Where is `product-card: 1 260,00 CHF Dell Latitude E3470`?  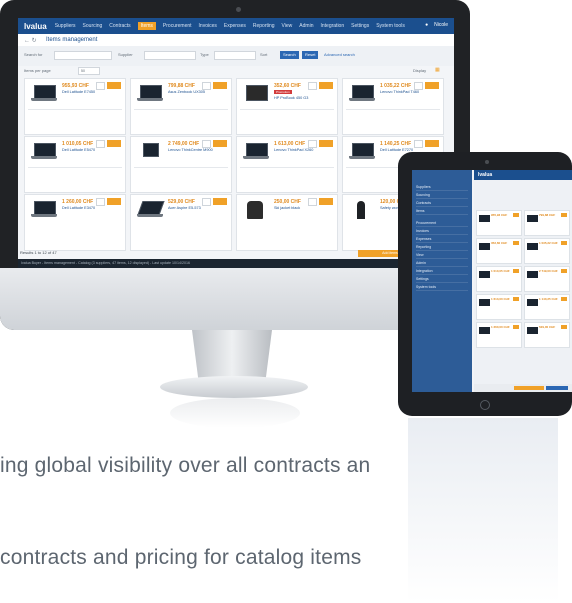 product-card: 1 260,00 CHF Dell Latitude E3470 is located at coordinates (75, 222).